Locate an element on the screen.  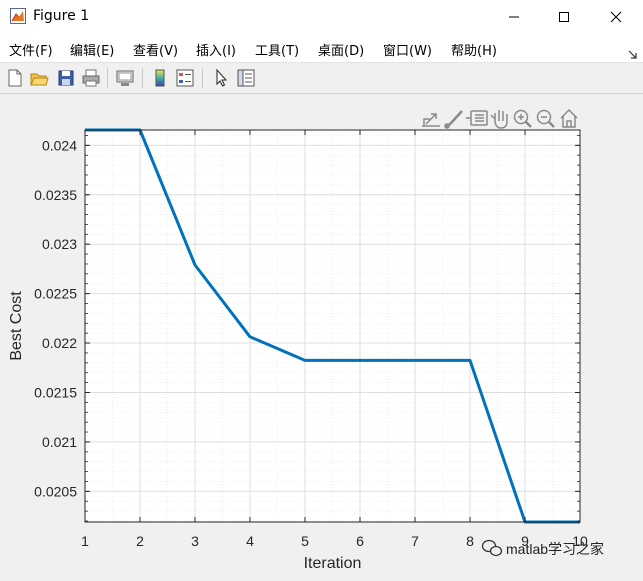
watermark: matlab学习之家 is located at coordinates (542, 548).